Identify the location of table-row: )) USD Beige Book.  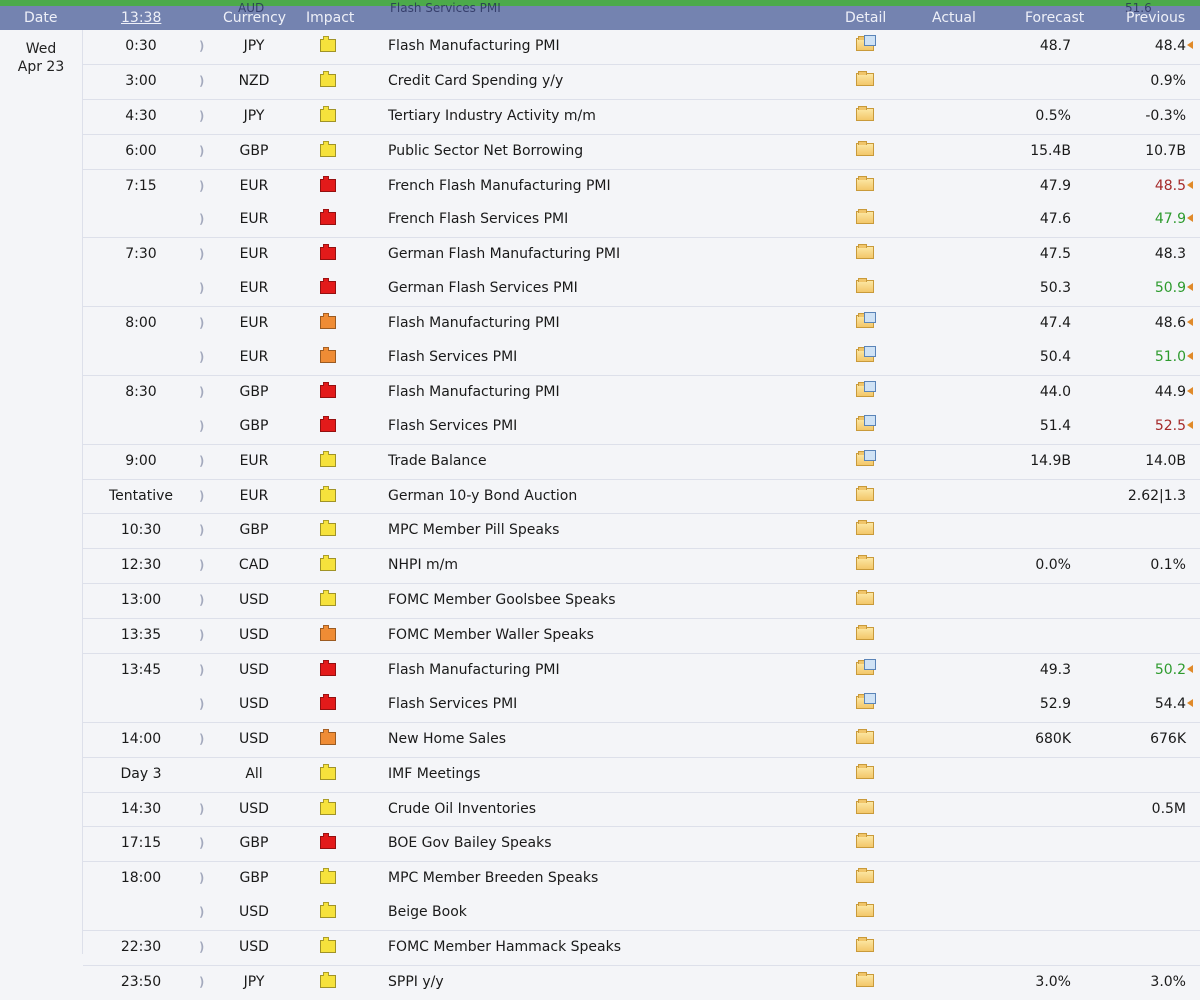
(641, 913).